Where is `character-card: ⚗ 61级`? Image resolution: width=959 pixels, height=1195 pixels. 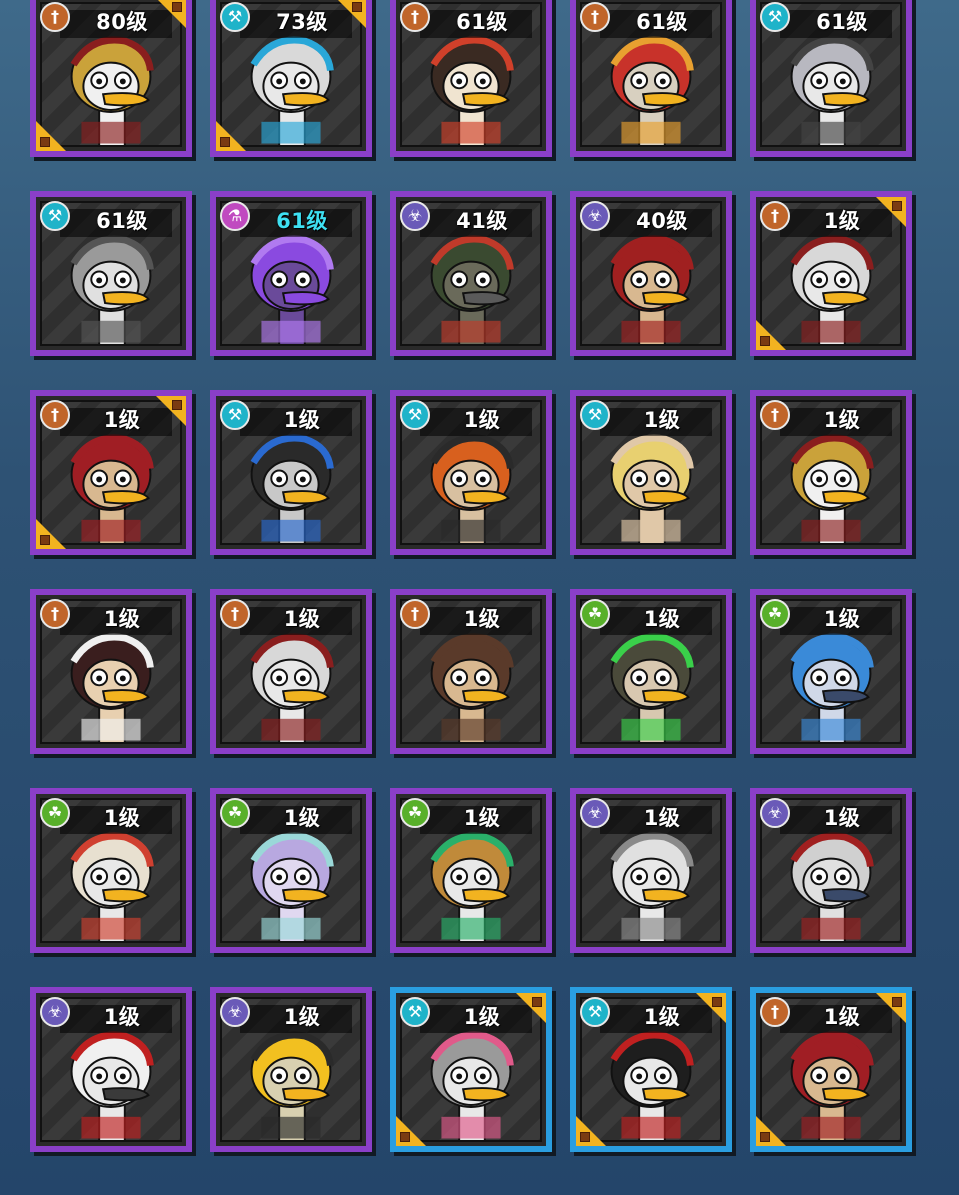 character-card: ⚗ 61级 is located at coordinates (291, 273).